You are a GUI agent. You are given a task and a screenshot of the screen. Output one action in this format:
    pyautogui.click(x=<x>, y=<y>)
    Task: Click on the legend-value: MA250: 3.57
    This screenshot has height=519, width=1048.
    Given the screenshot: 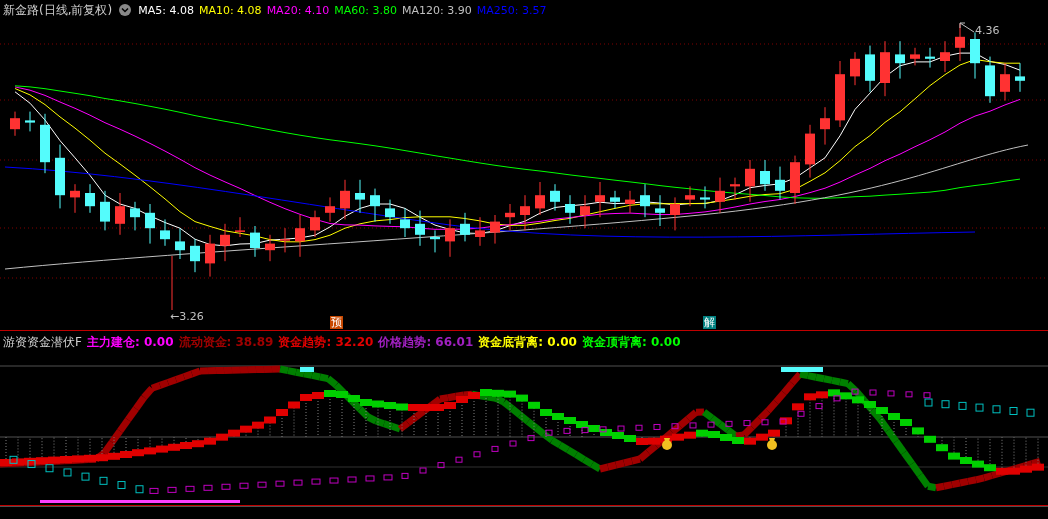 What is the action you would take?
    pyautogui.click(x=511, y=10)
    